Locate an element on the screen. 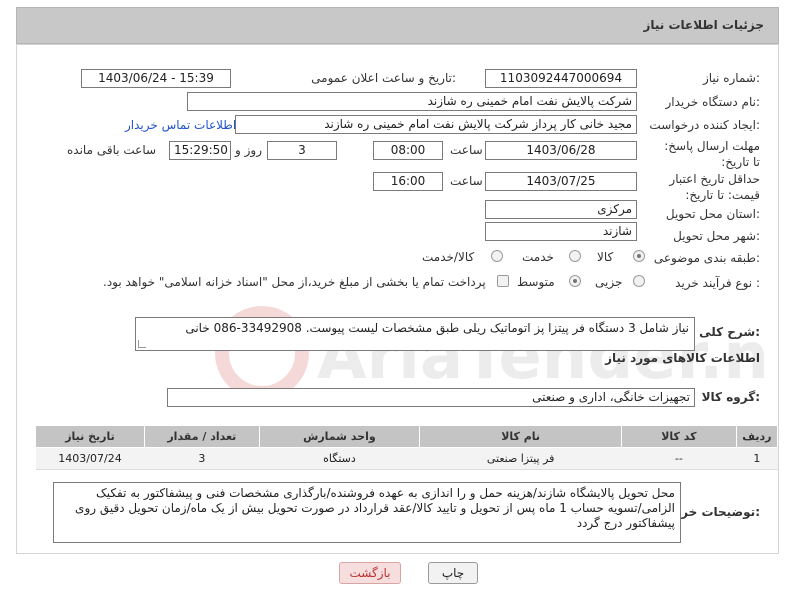  cell-need-date: 1403/07/24 is located at coordinates (90, 458).